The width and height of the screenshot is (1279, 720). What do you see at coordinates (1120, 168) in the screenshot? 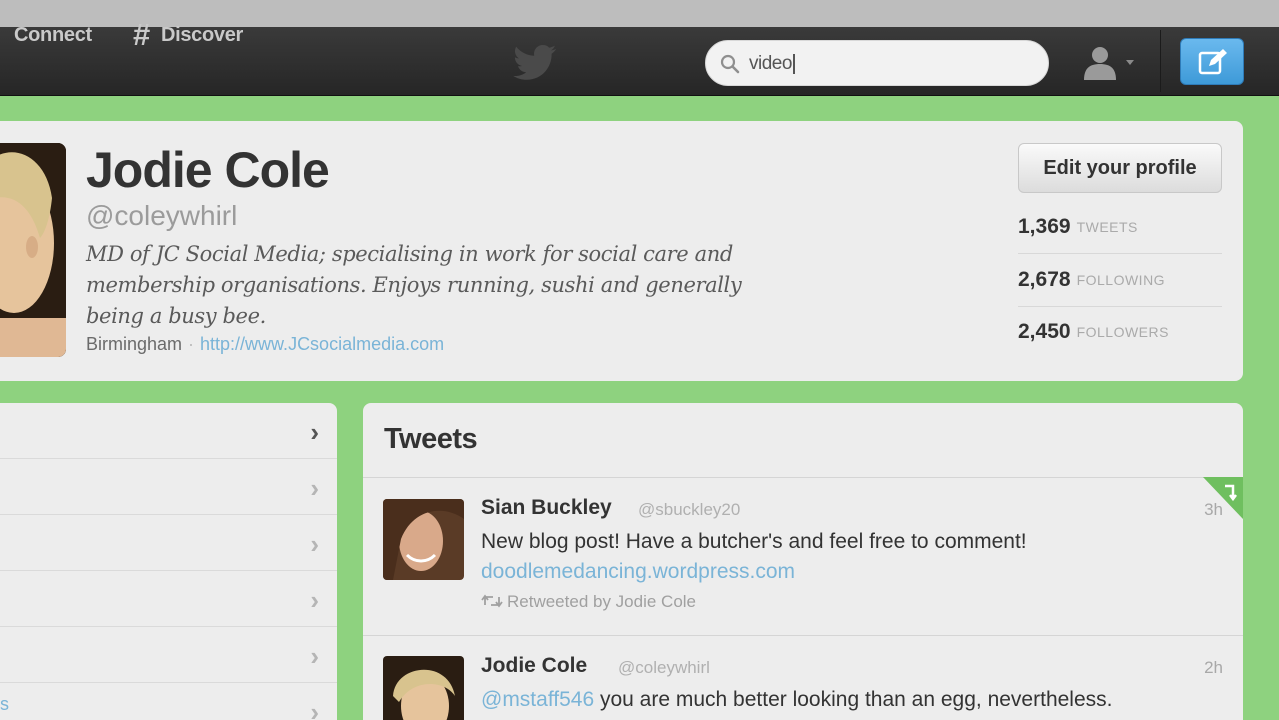
I see `edit-profile-button: Edit your profile` at bounding box center [1120, 168].